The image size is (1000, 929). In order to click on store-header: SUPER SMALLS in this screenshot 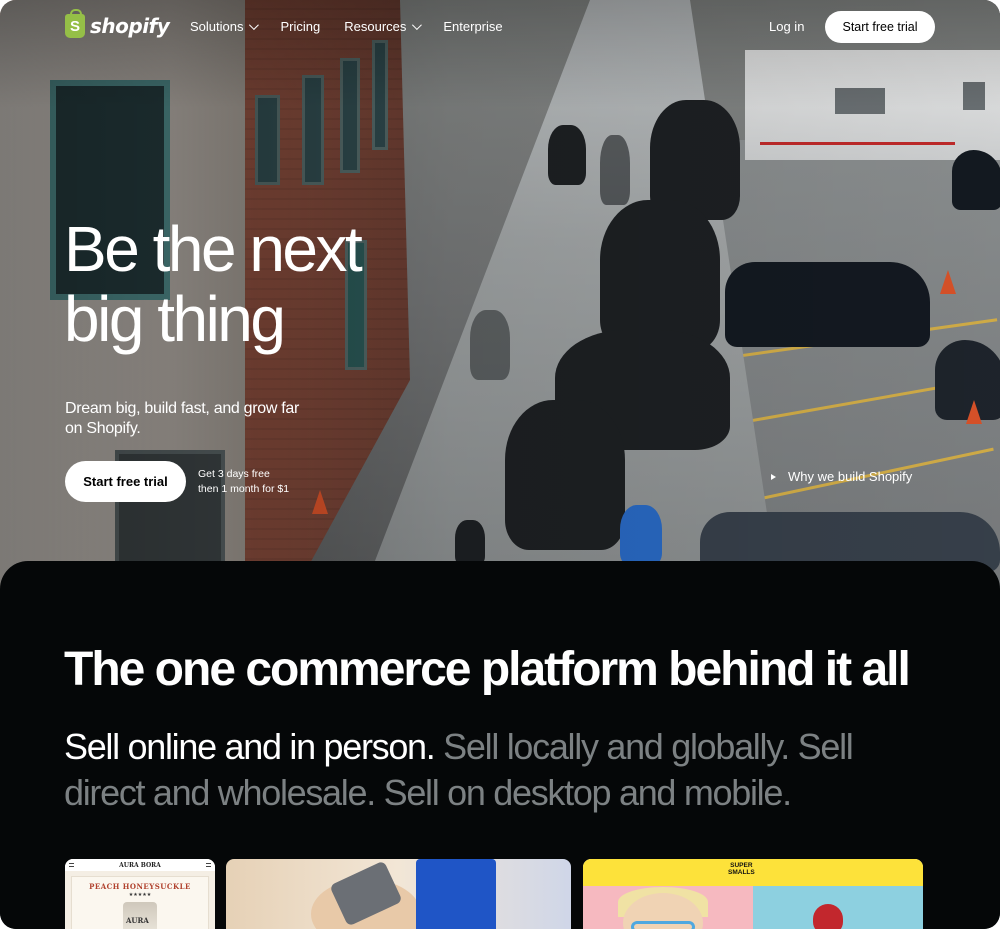, I will do `click(753, 872)`.